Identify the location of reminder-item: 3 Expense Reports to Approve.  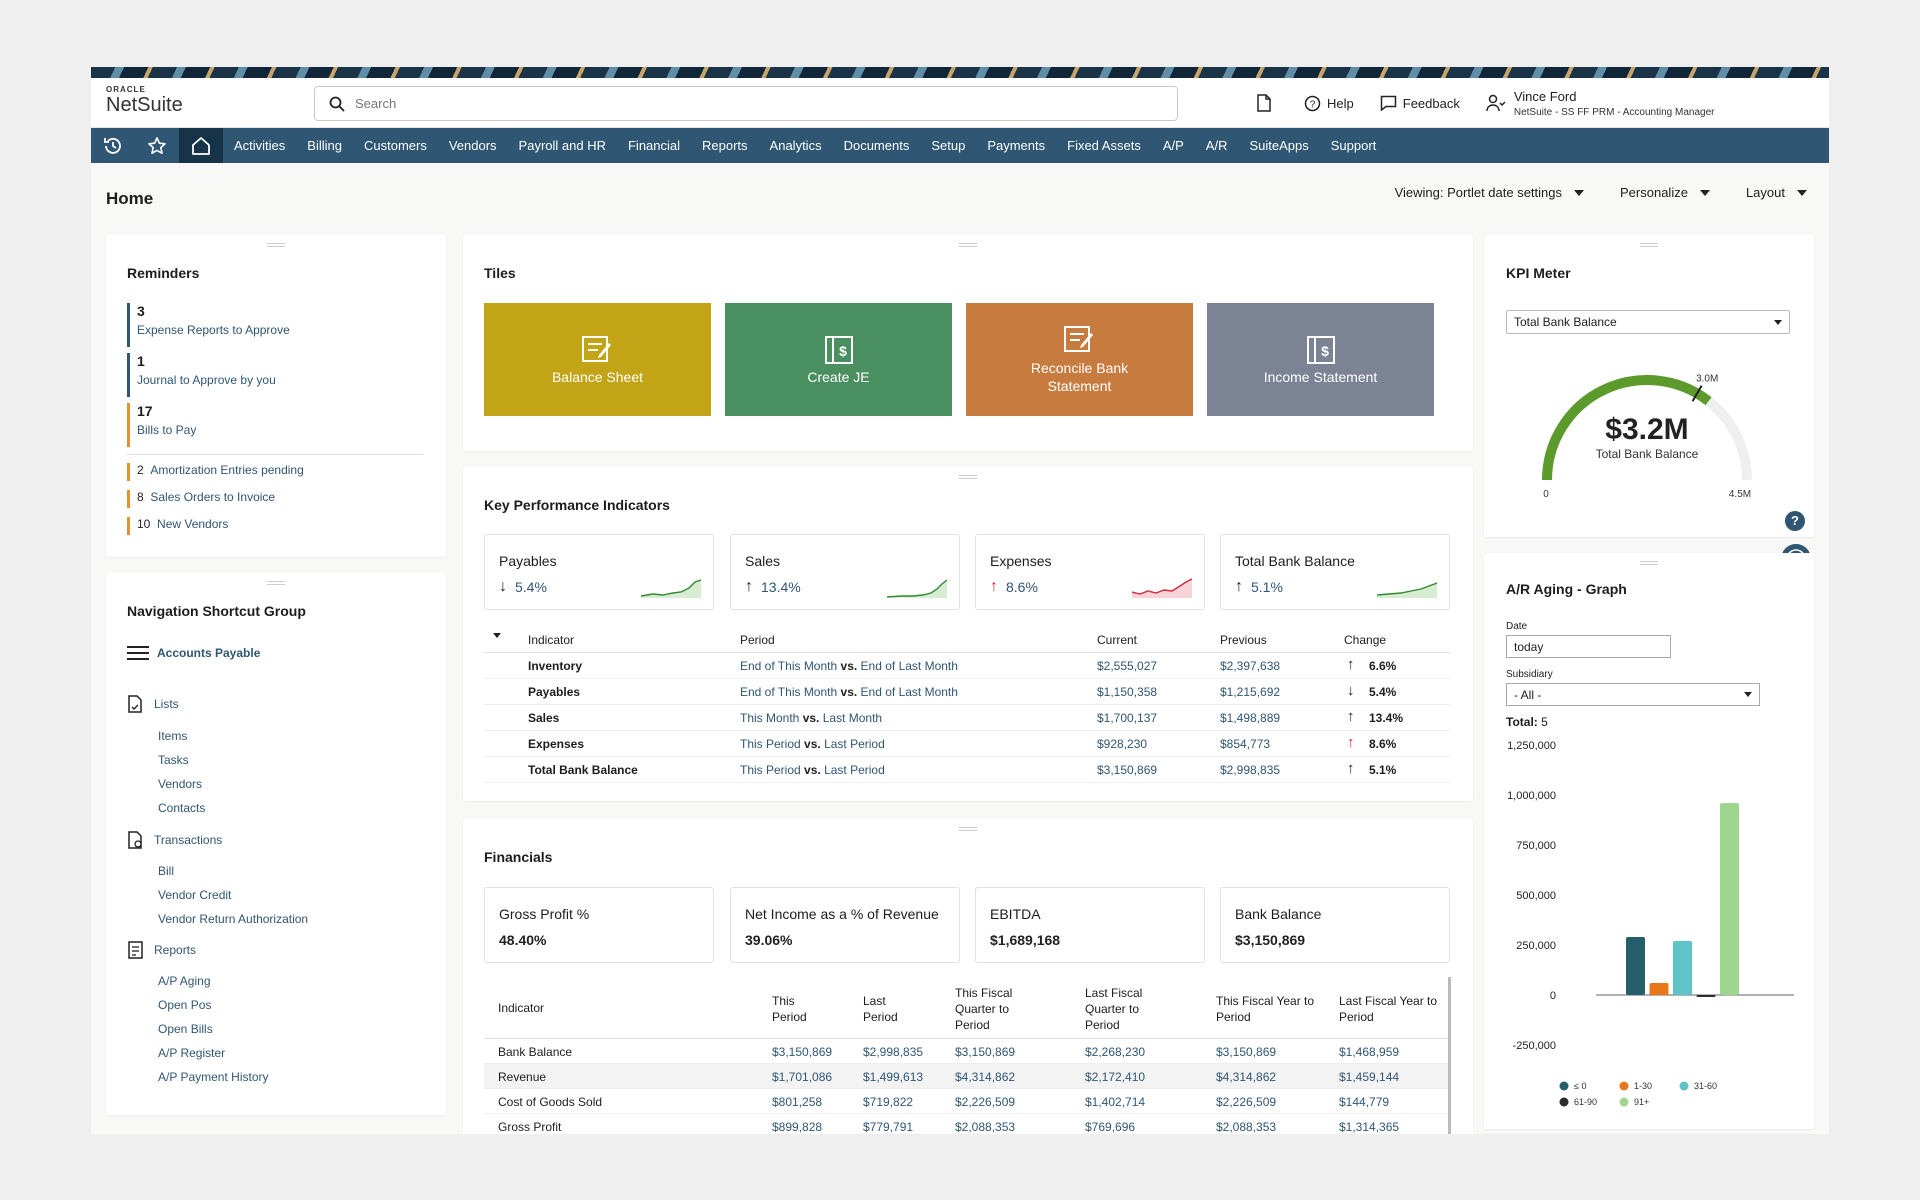
(277, 325).